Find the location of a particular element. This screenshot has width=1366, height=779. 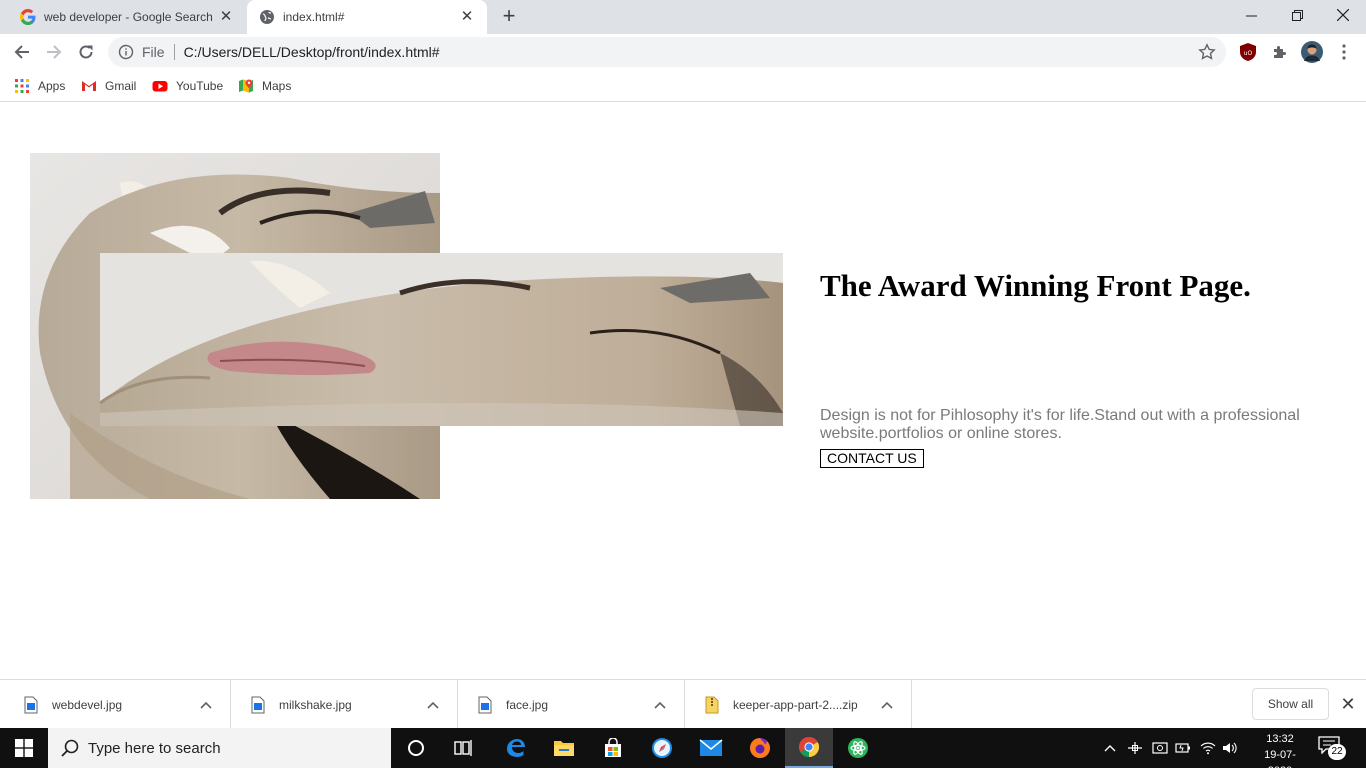

notification-center-icon: 22 is located at coordinates (1332, 748).